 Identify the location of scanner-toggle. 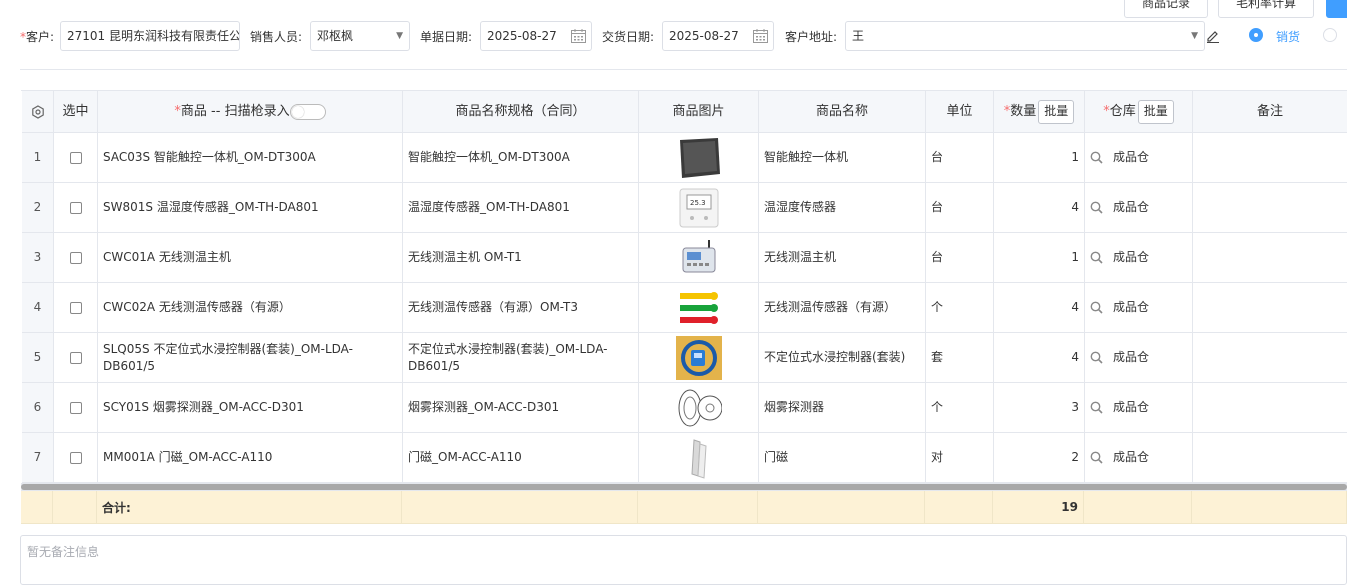
(307, 111).